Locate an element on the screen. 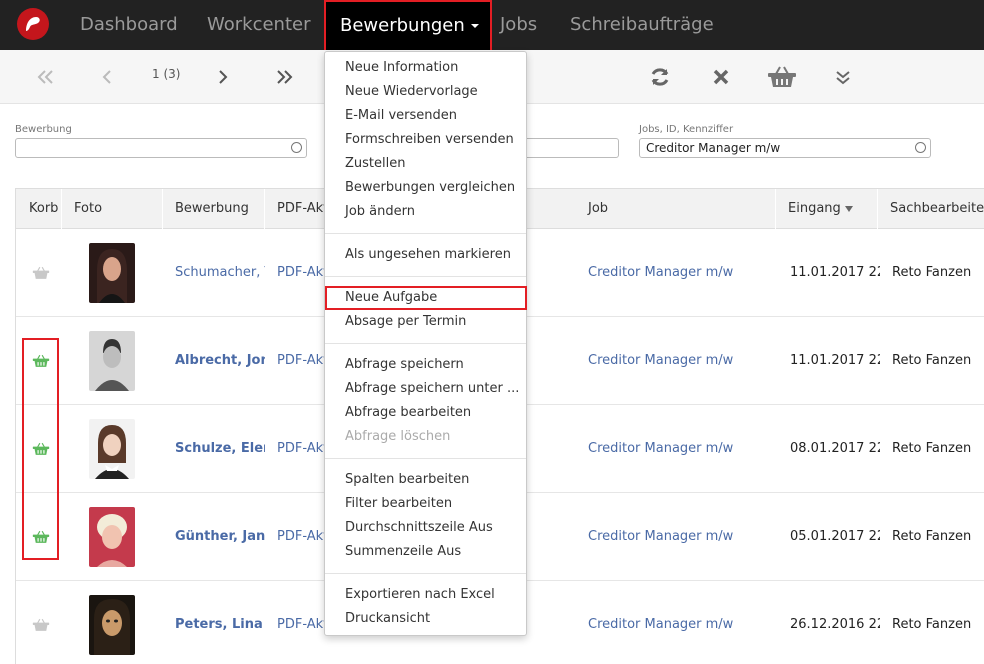  sort-desc-icon is located at coordinates (848, 208).